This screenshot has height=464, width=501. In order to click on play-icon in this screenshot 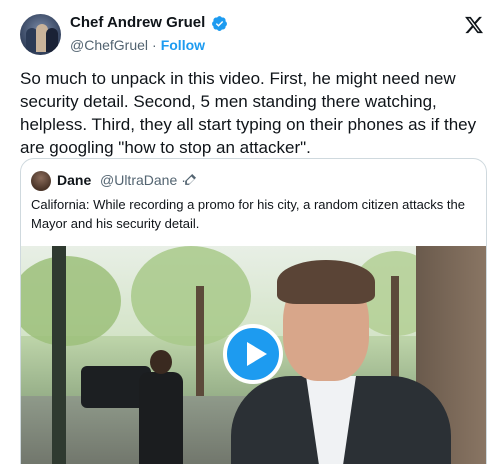, I will do `click(257, 354)`.